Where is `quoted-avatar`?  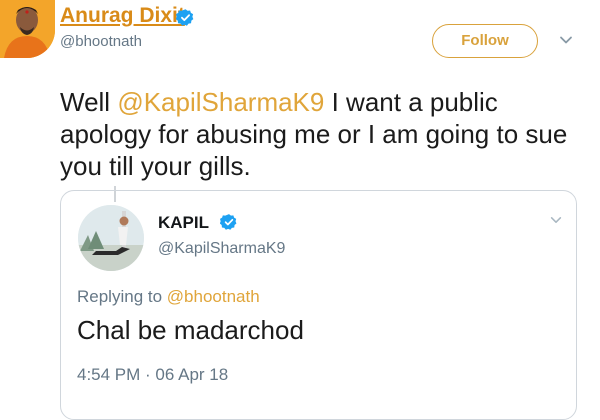 quoted-avatar is located at coordinates (111, 238).